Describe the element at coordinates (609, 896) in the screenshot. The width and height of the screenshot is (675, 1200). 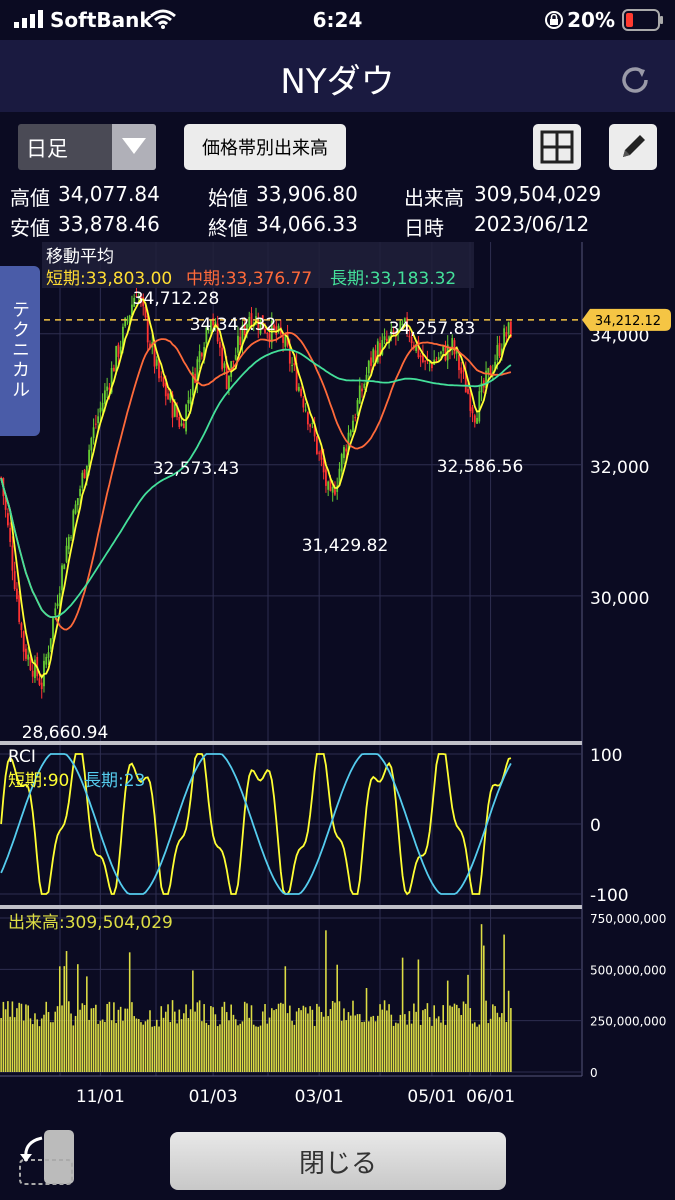
I see `rci-axis-tick-label: -100` at that location.